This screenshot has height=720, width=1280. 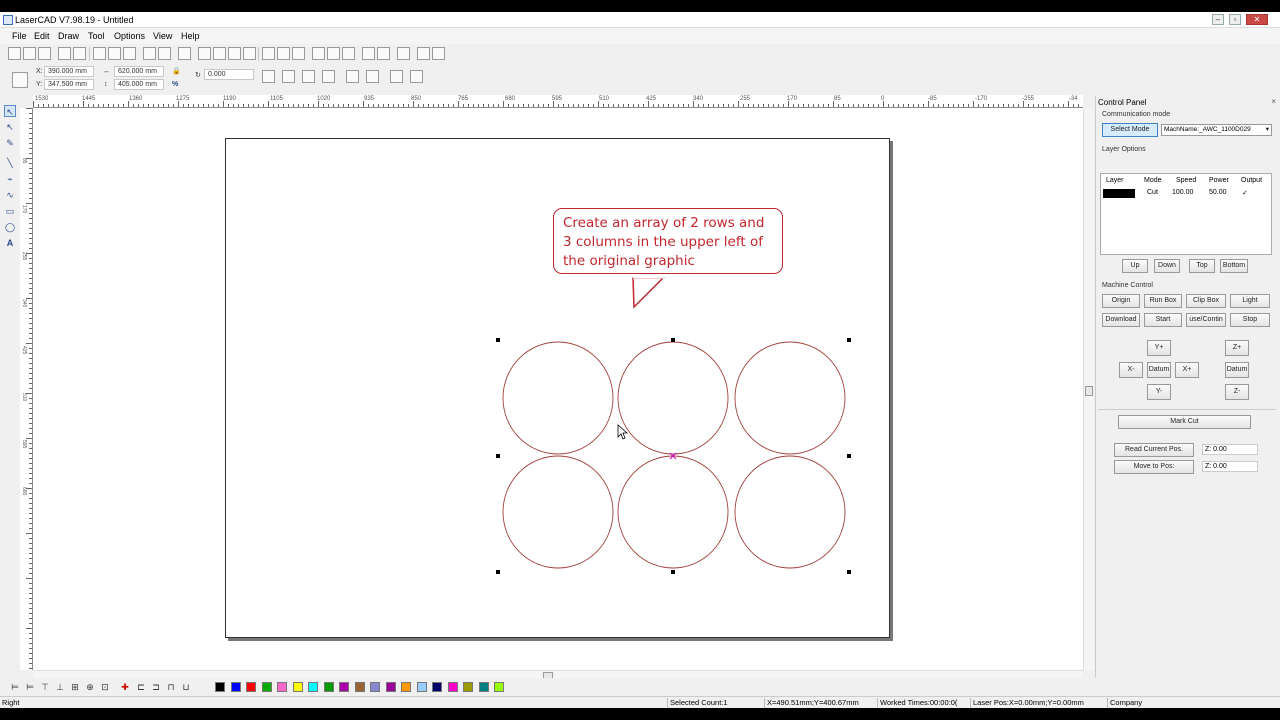 What do you see at coordinates (234, 53) in the screenshot?
I see `zoom-window-icon` at bounding box center [234, 53].